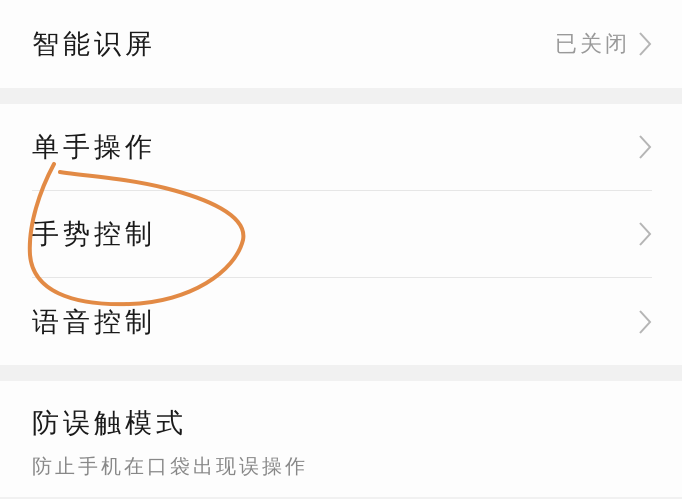 The width and height of the screenshot is (682, 499). Describe the element at coordinates (592, 45) in the screenshot. I see `setting-value: 已关闭` at that location.